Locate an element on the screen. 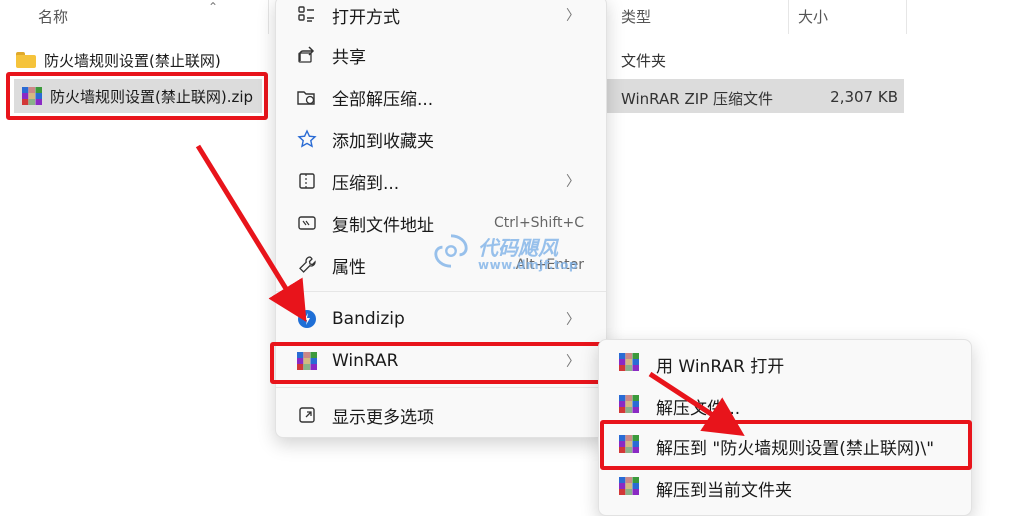 The width and height of the screenshot is (1024, 516). menu-item-copy-path: 复制文件地址 Ctrl+Shift+C is located at coordinates (441, 223).